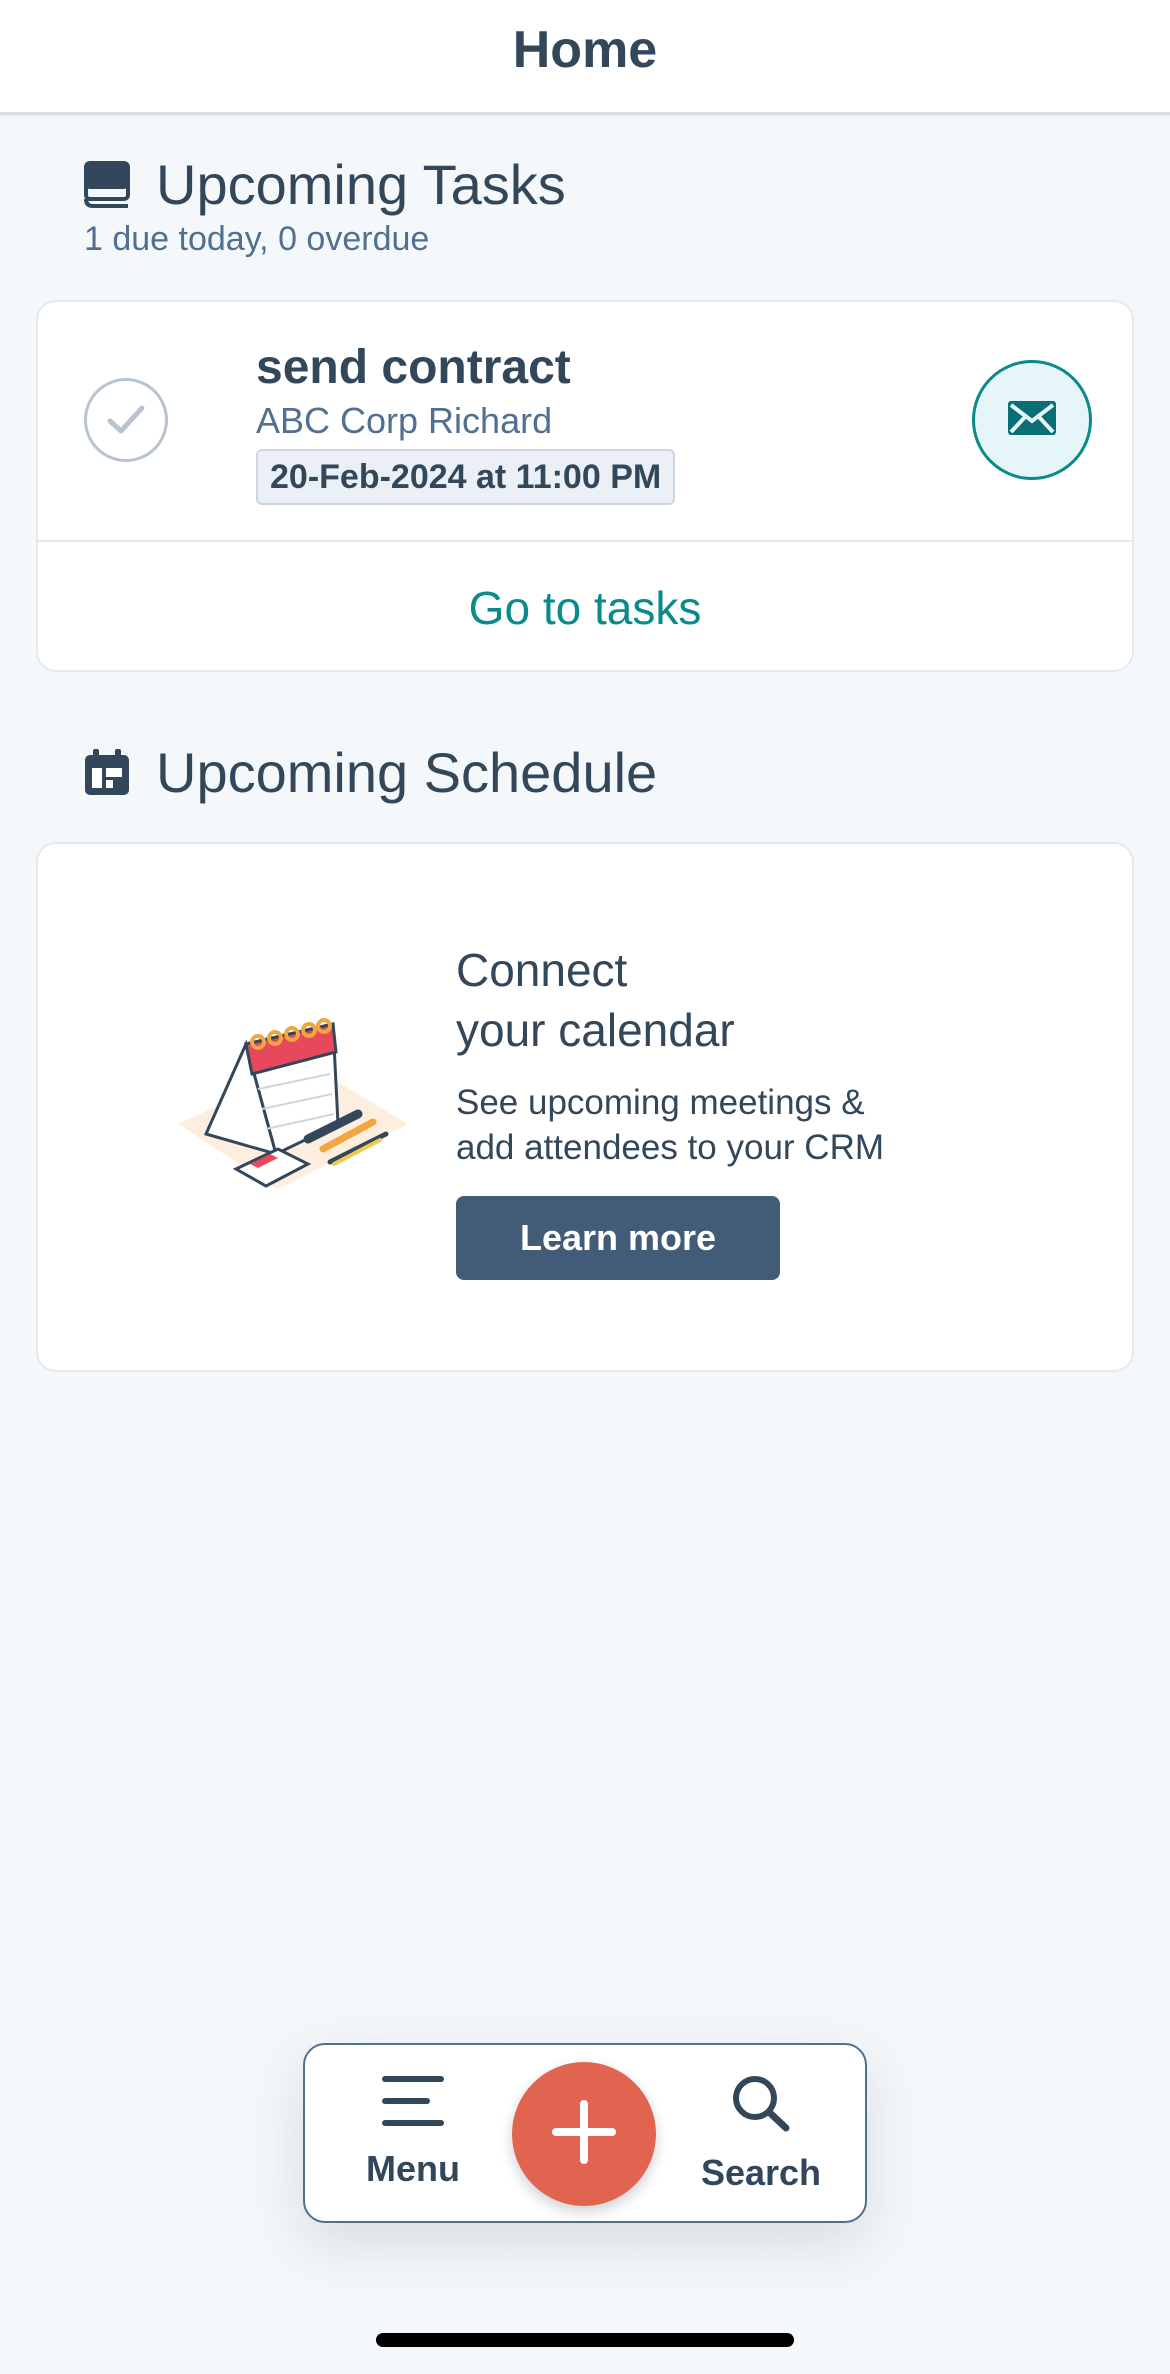  Describe the element at coordinates (585, 608) in the screenshot. I see `go-to-tasks-link: Go to tasks` at that location.